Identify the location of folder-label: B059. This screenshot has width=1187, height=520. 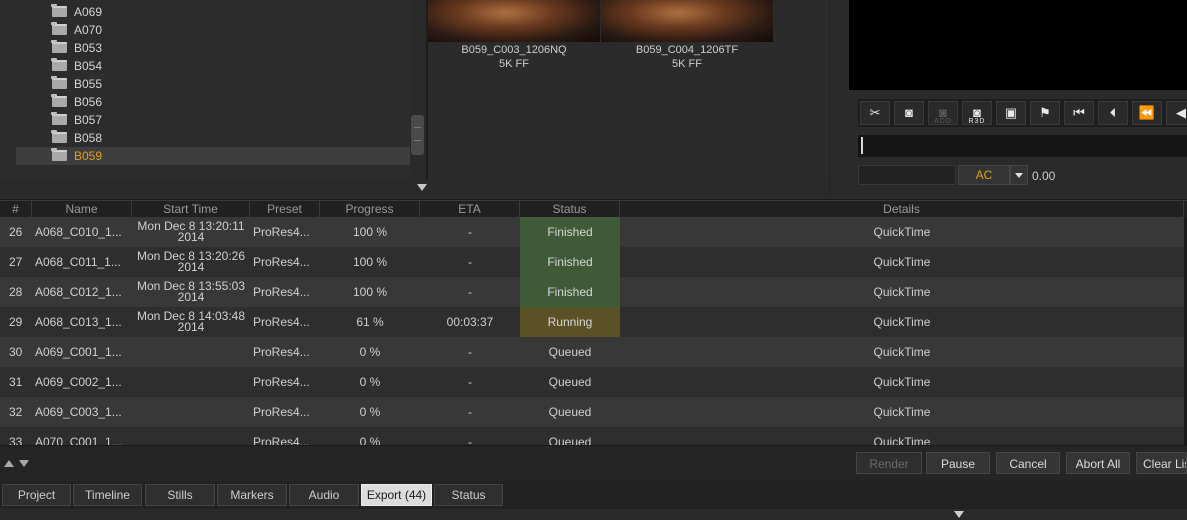
(88, 156).